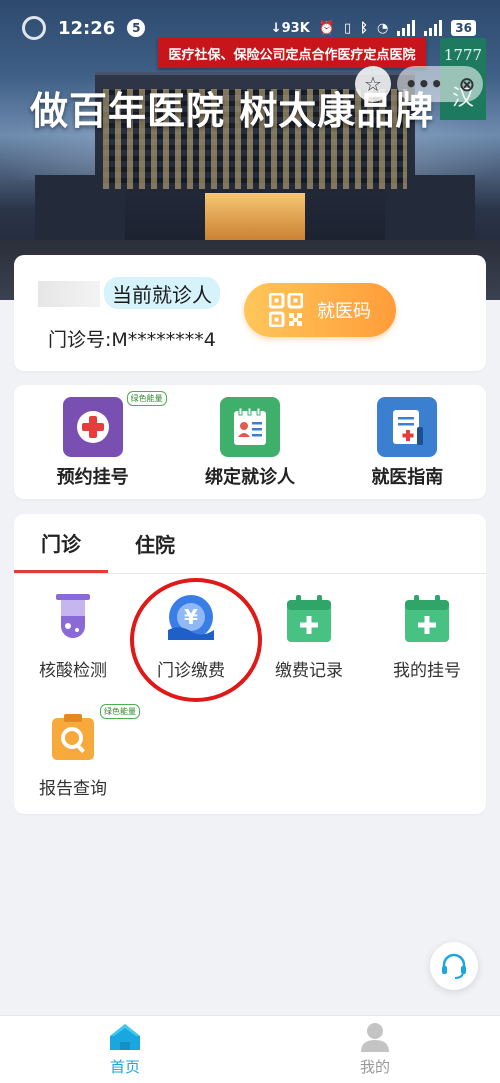  I want to click on grid-item-payment-records: 缴费记录, so click(309, 651).